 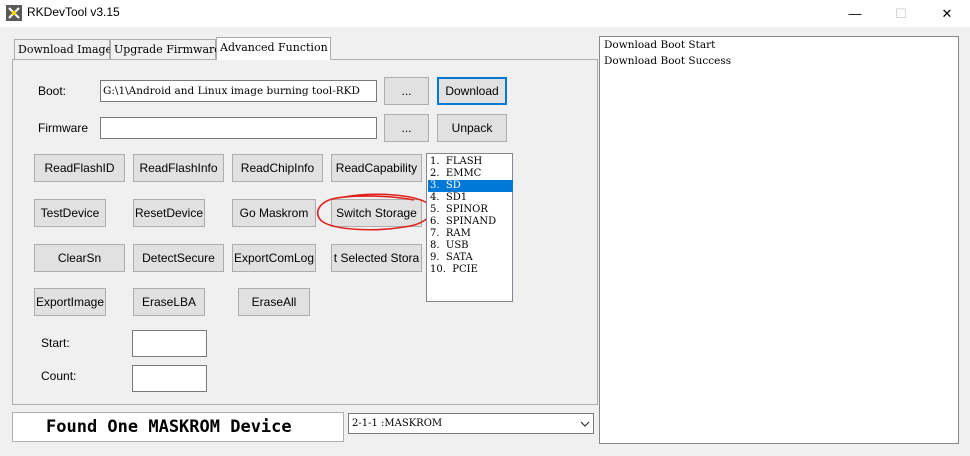 What do you see at coordinates (585, 423) in the screenshot?
I see `chevron-down-icon` at bounding box center [585, 423].